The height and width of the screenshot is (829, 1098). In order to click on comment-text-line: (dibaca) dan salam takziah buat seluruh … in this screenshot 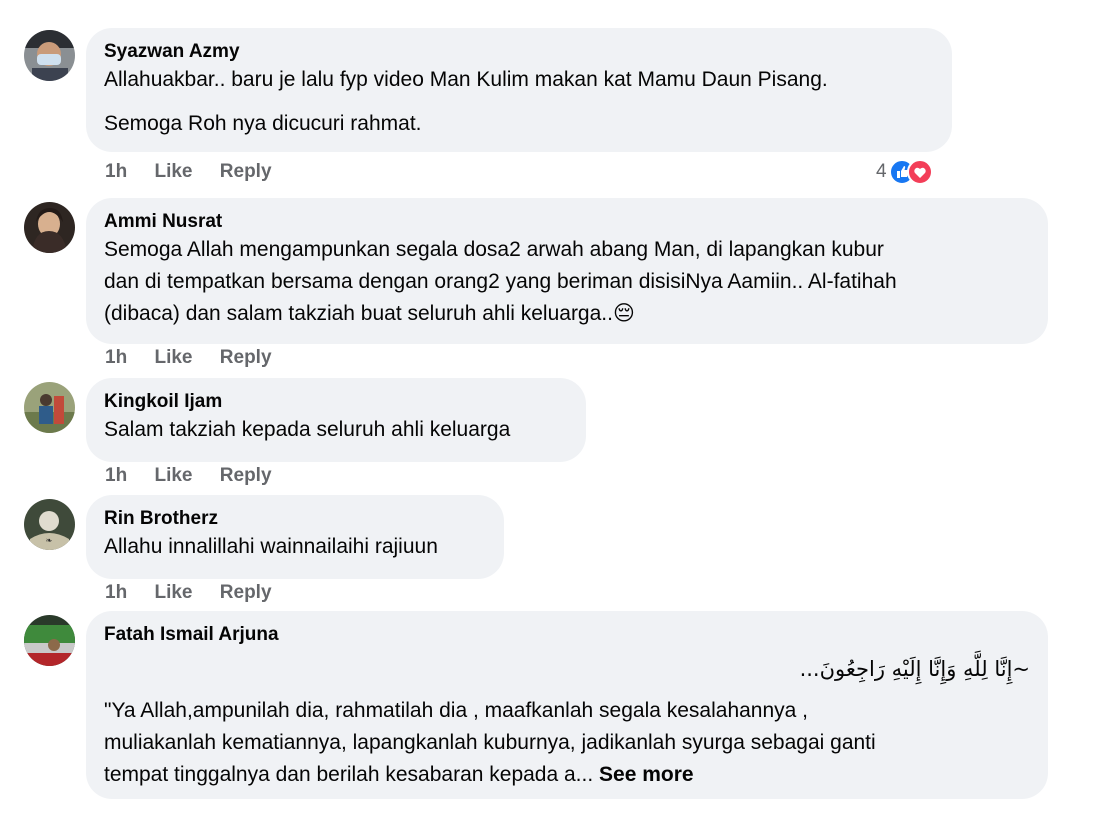, I will do `click(358, 313)`.